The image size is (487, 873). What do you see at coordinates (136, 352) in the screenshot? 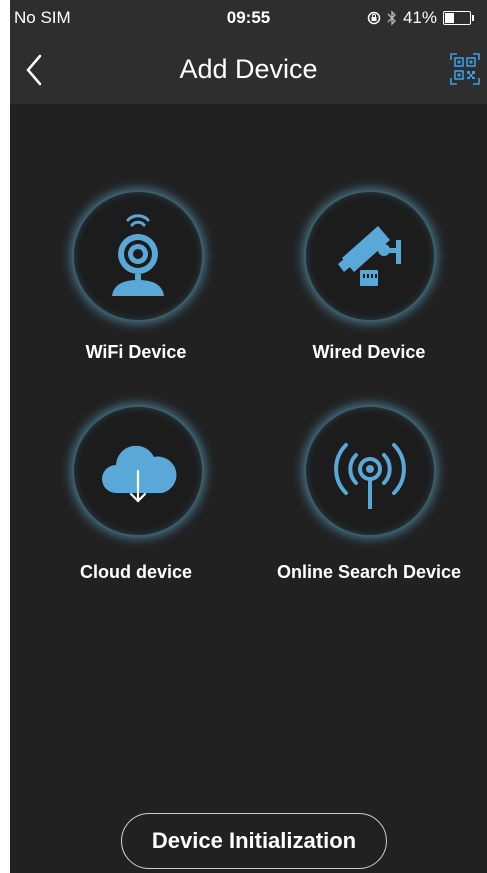
I see `wifi-device-label: WiFi Device` at bounding box center [136, 352].